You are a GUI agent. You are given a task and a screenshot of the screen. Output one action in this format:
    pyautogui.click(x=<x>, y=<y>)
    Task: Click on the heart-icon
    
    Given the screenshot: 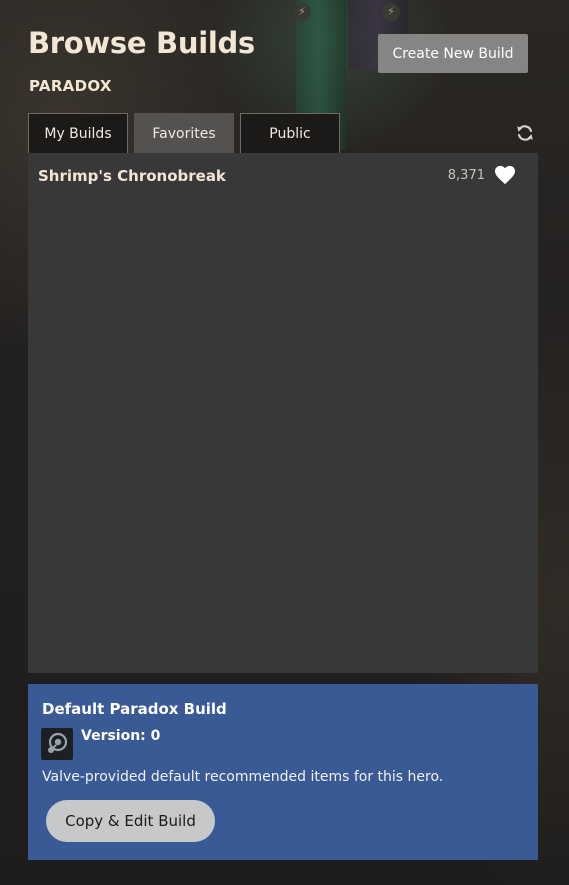 What is the action you would take?
    pyautogui.click(x=505, y=175)
    